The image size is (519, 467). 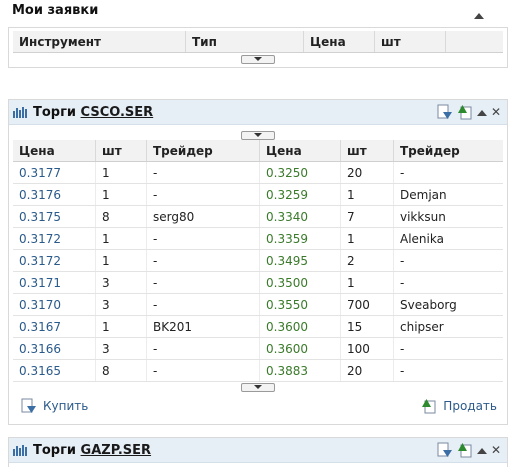 I want to click on sell-price-cell: 0.3340, so click(x=300, y=216).